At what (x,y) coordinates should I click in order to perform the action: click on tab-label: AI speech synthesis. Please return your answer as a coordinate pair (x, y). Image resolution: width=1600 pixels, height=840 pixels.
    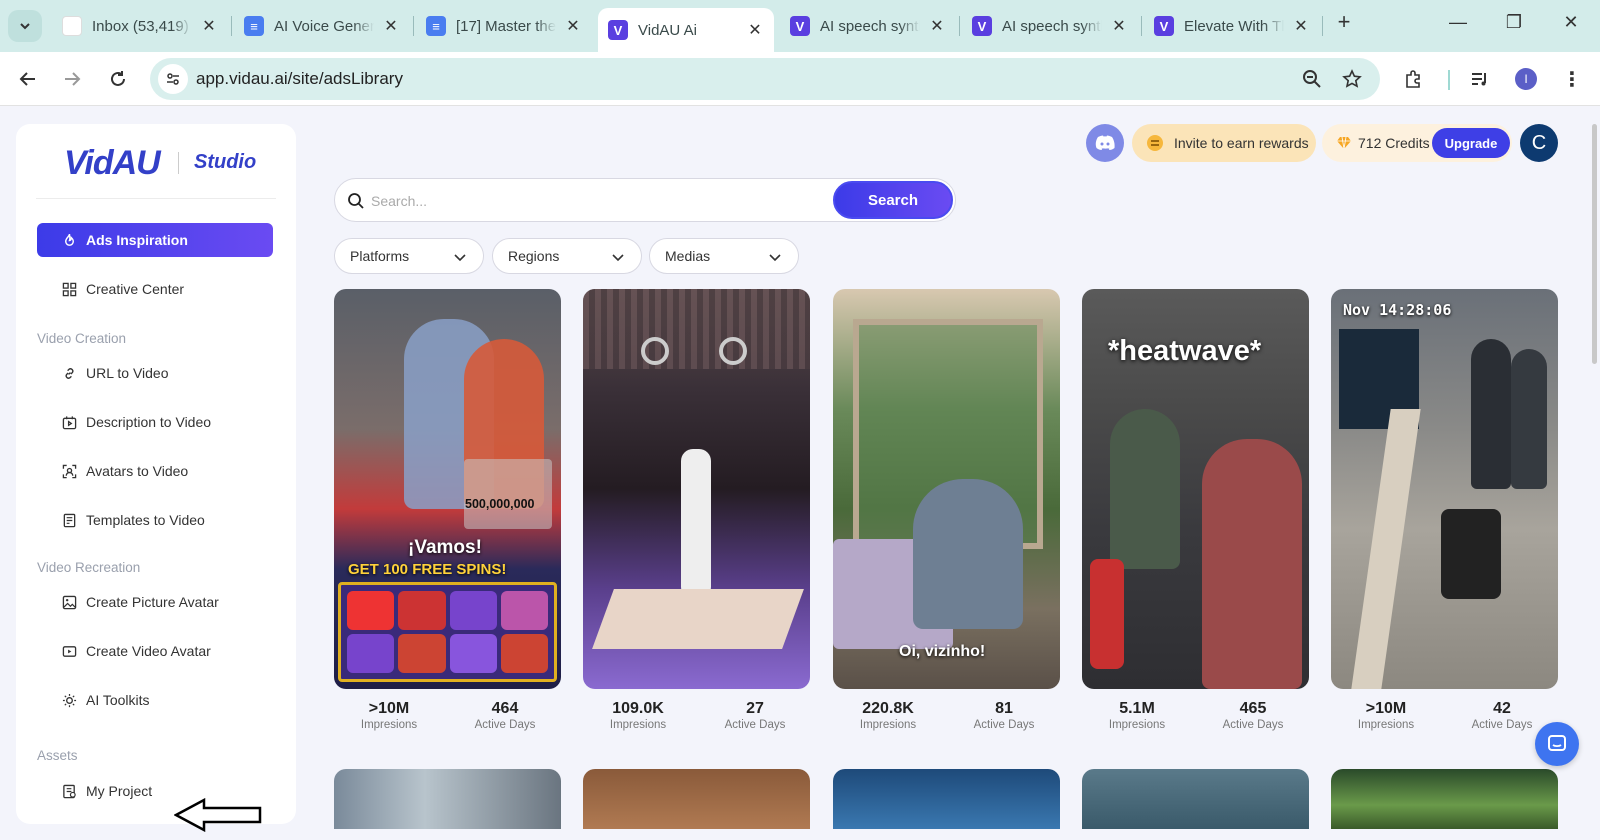
    Looking at the image, I should click on (1052, 26).